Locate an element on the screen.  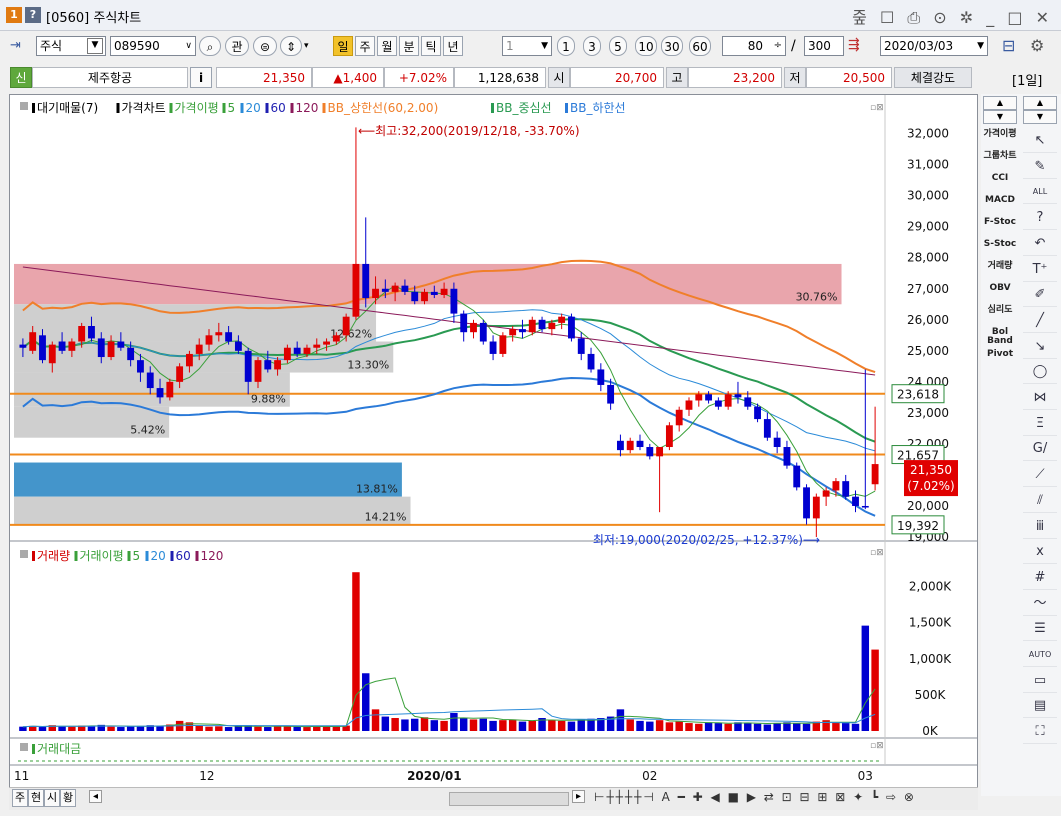
current-price: 21,350 is located at coordinates (264, 77).